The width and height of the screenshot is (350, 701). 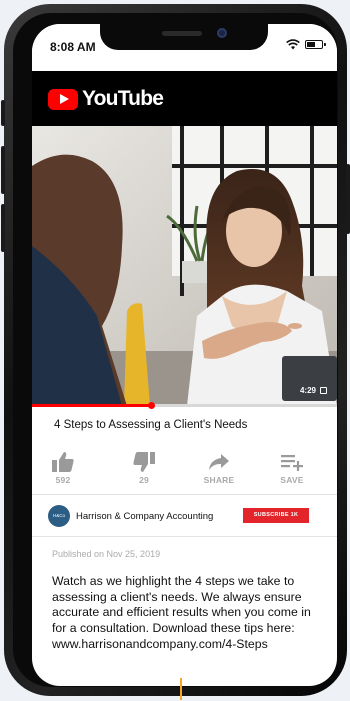 What do you see at coordinates (219, 462) in the screenshot?
I see `share-arrow-icon` at bounding box center [219, 462].